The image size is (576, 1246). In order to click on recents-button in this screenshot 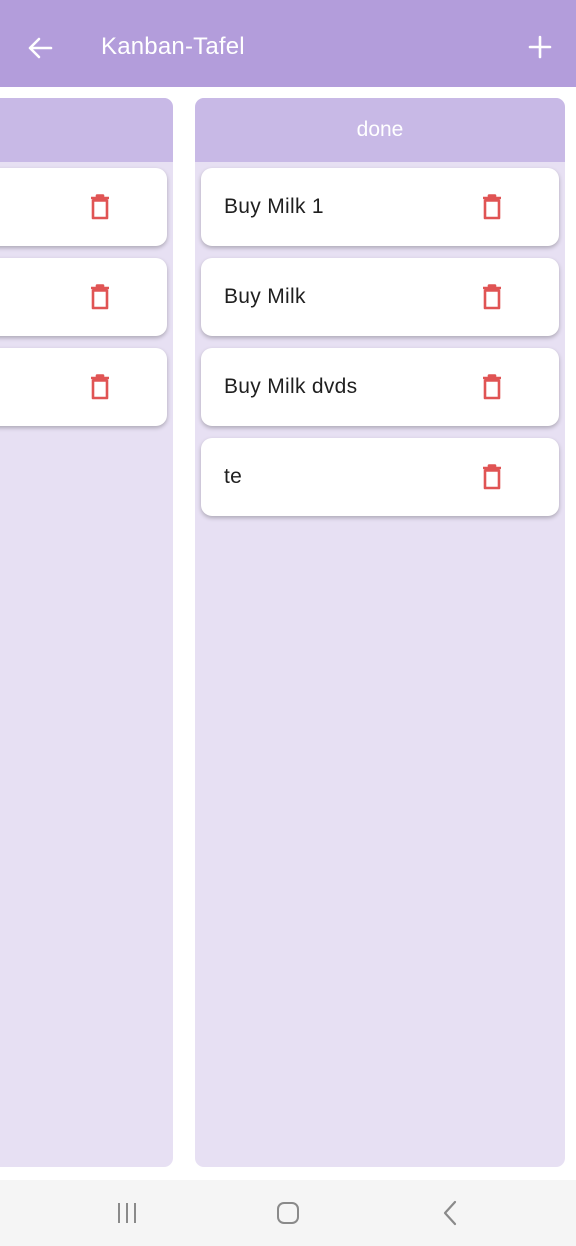, I will do `click(127, 1213)`.